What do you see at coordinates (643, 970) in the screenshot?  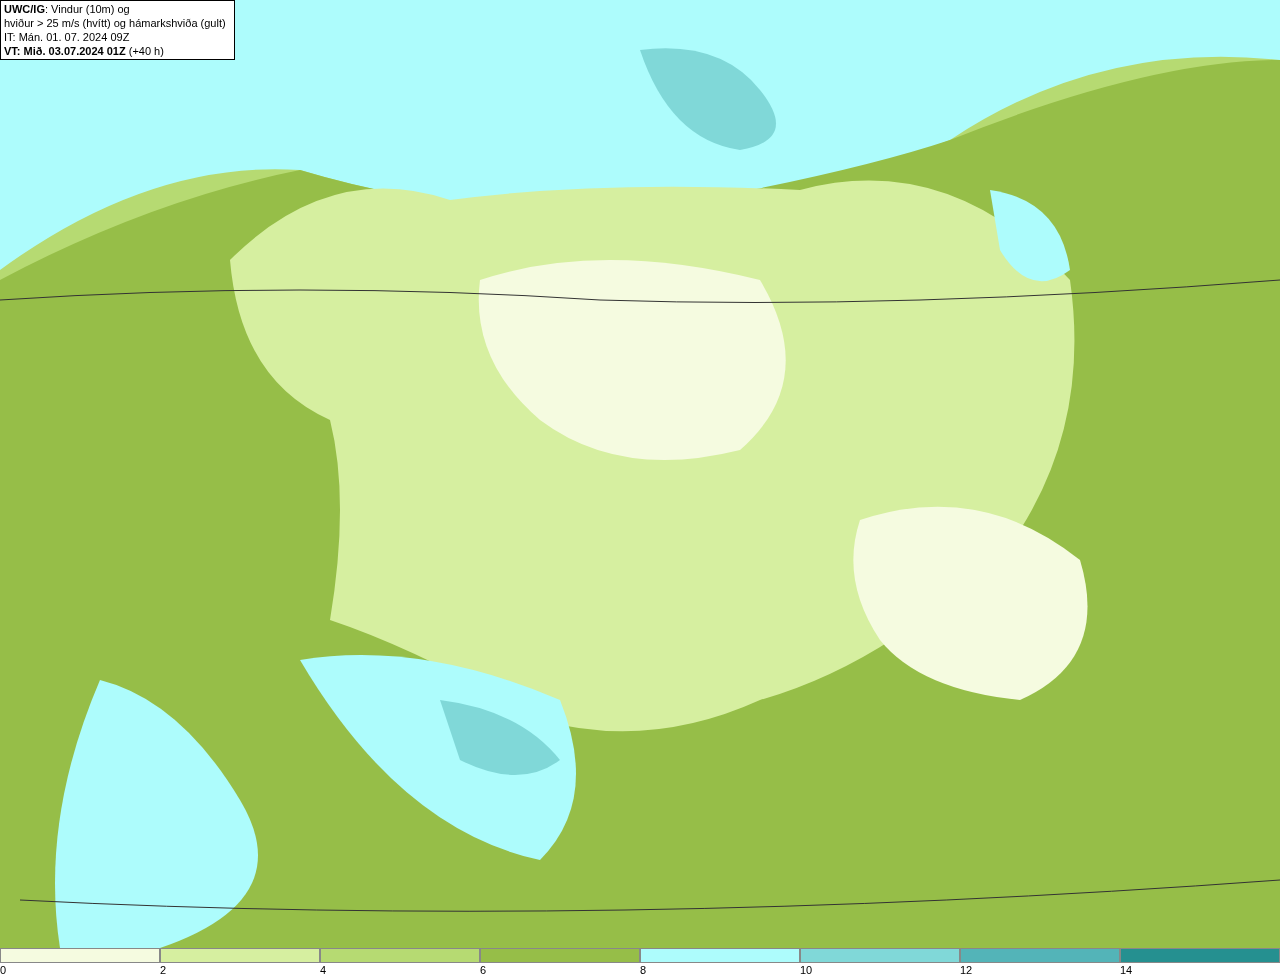 I see `legend-label: 8` at bounding box center [643, 970].